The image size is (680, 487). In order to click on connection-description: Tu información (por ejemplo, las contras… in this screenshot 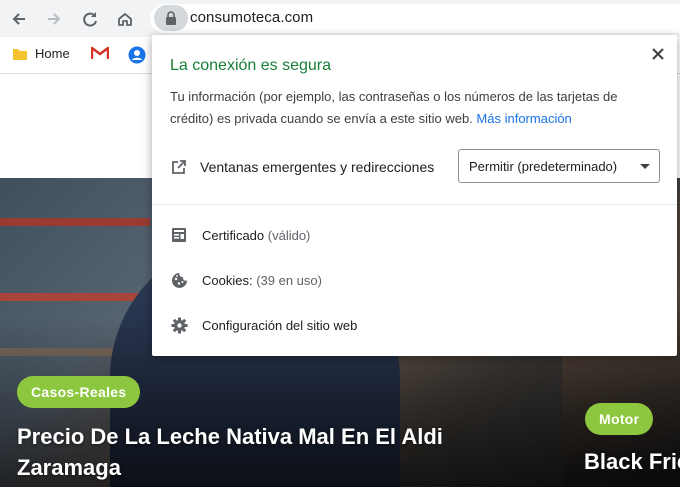, I will do `click(410, 108)`.